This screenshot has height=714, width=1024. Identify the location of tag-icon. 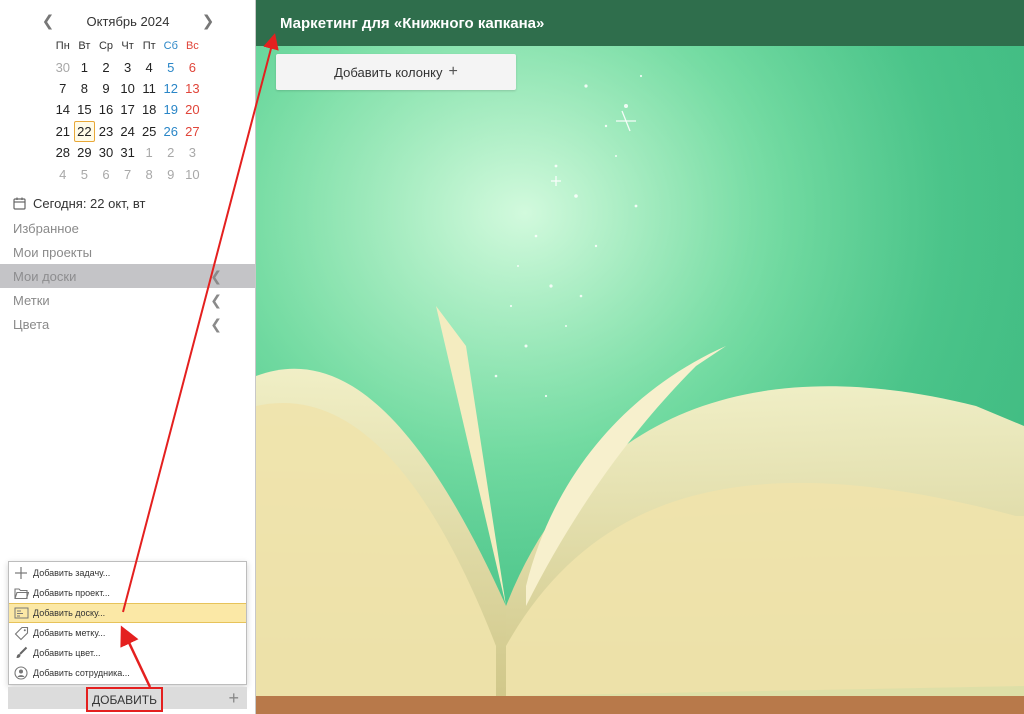
(21, 633).